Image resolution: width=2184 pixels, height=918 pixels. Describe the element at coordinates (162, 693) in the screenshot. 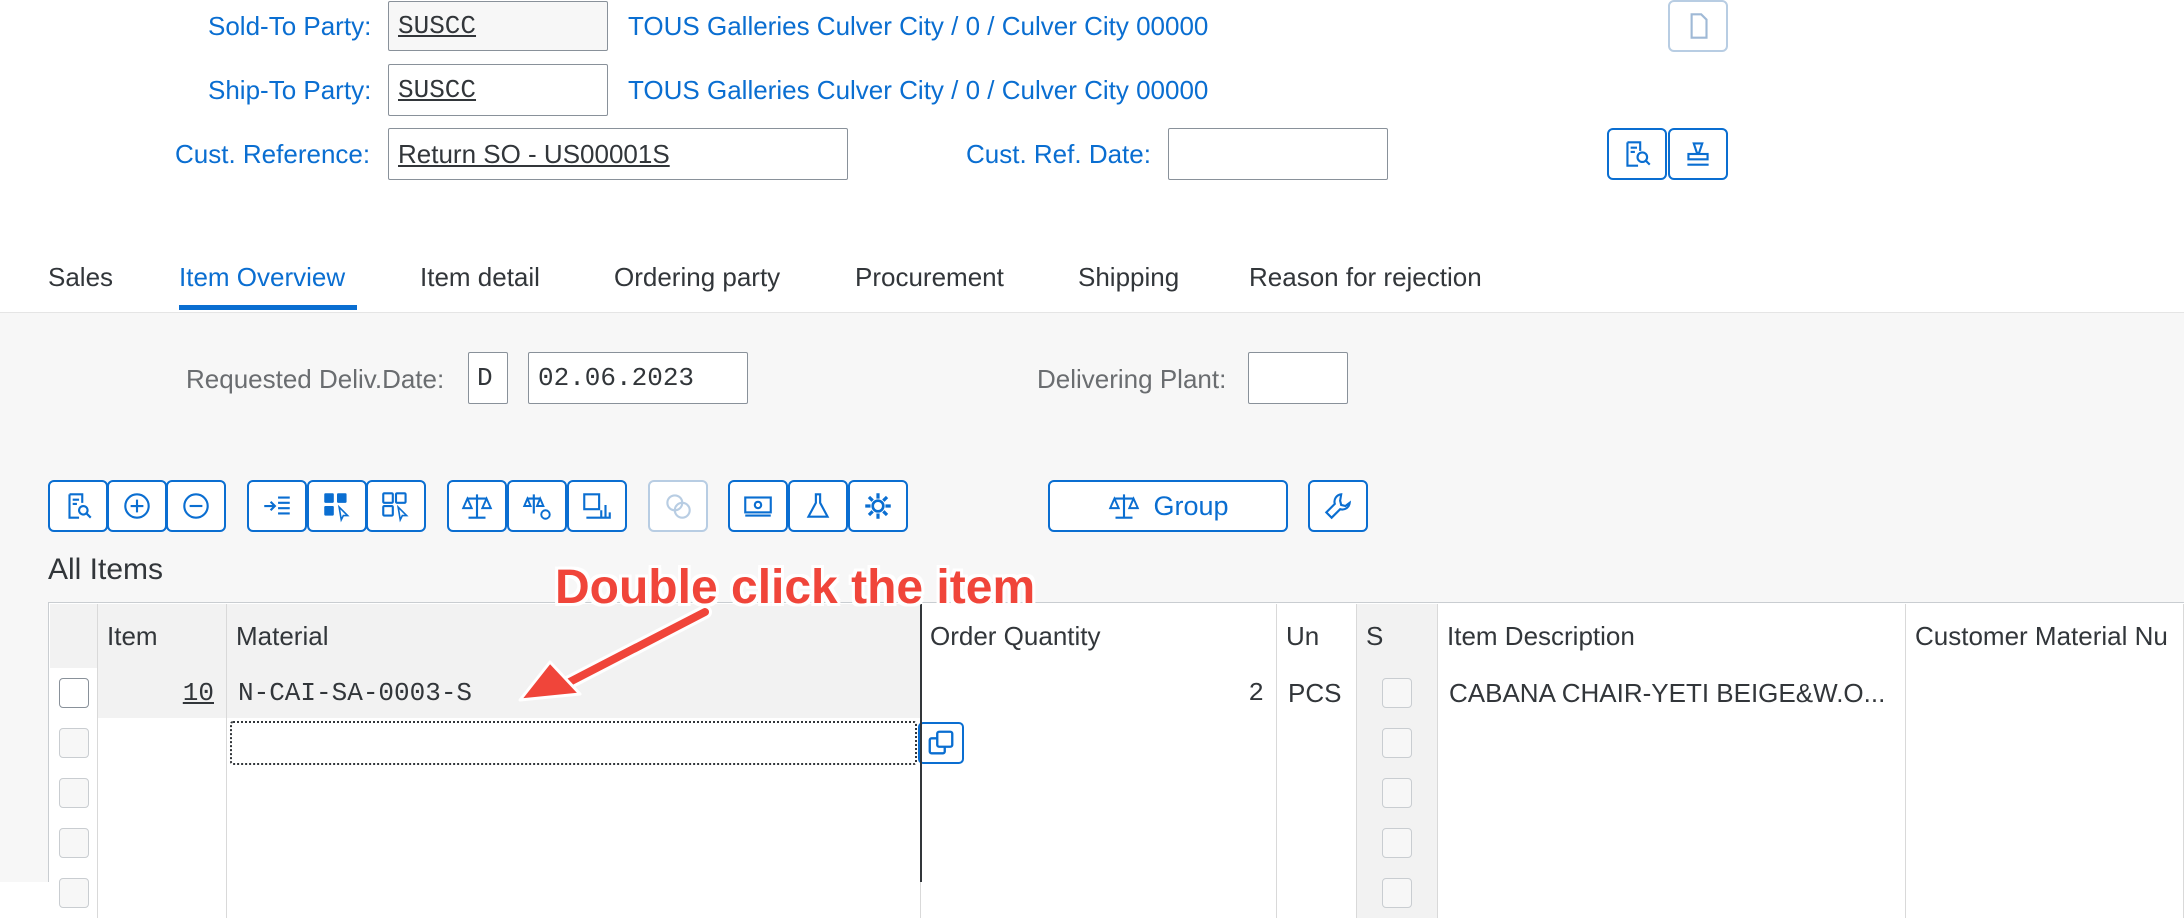

I see `item-number-cell: 10` at that location.